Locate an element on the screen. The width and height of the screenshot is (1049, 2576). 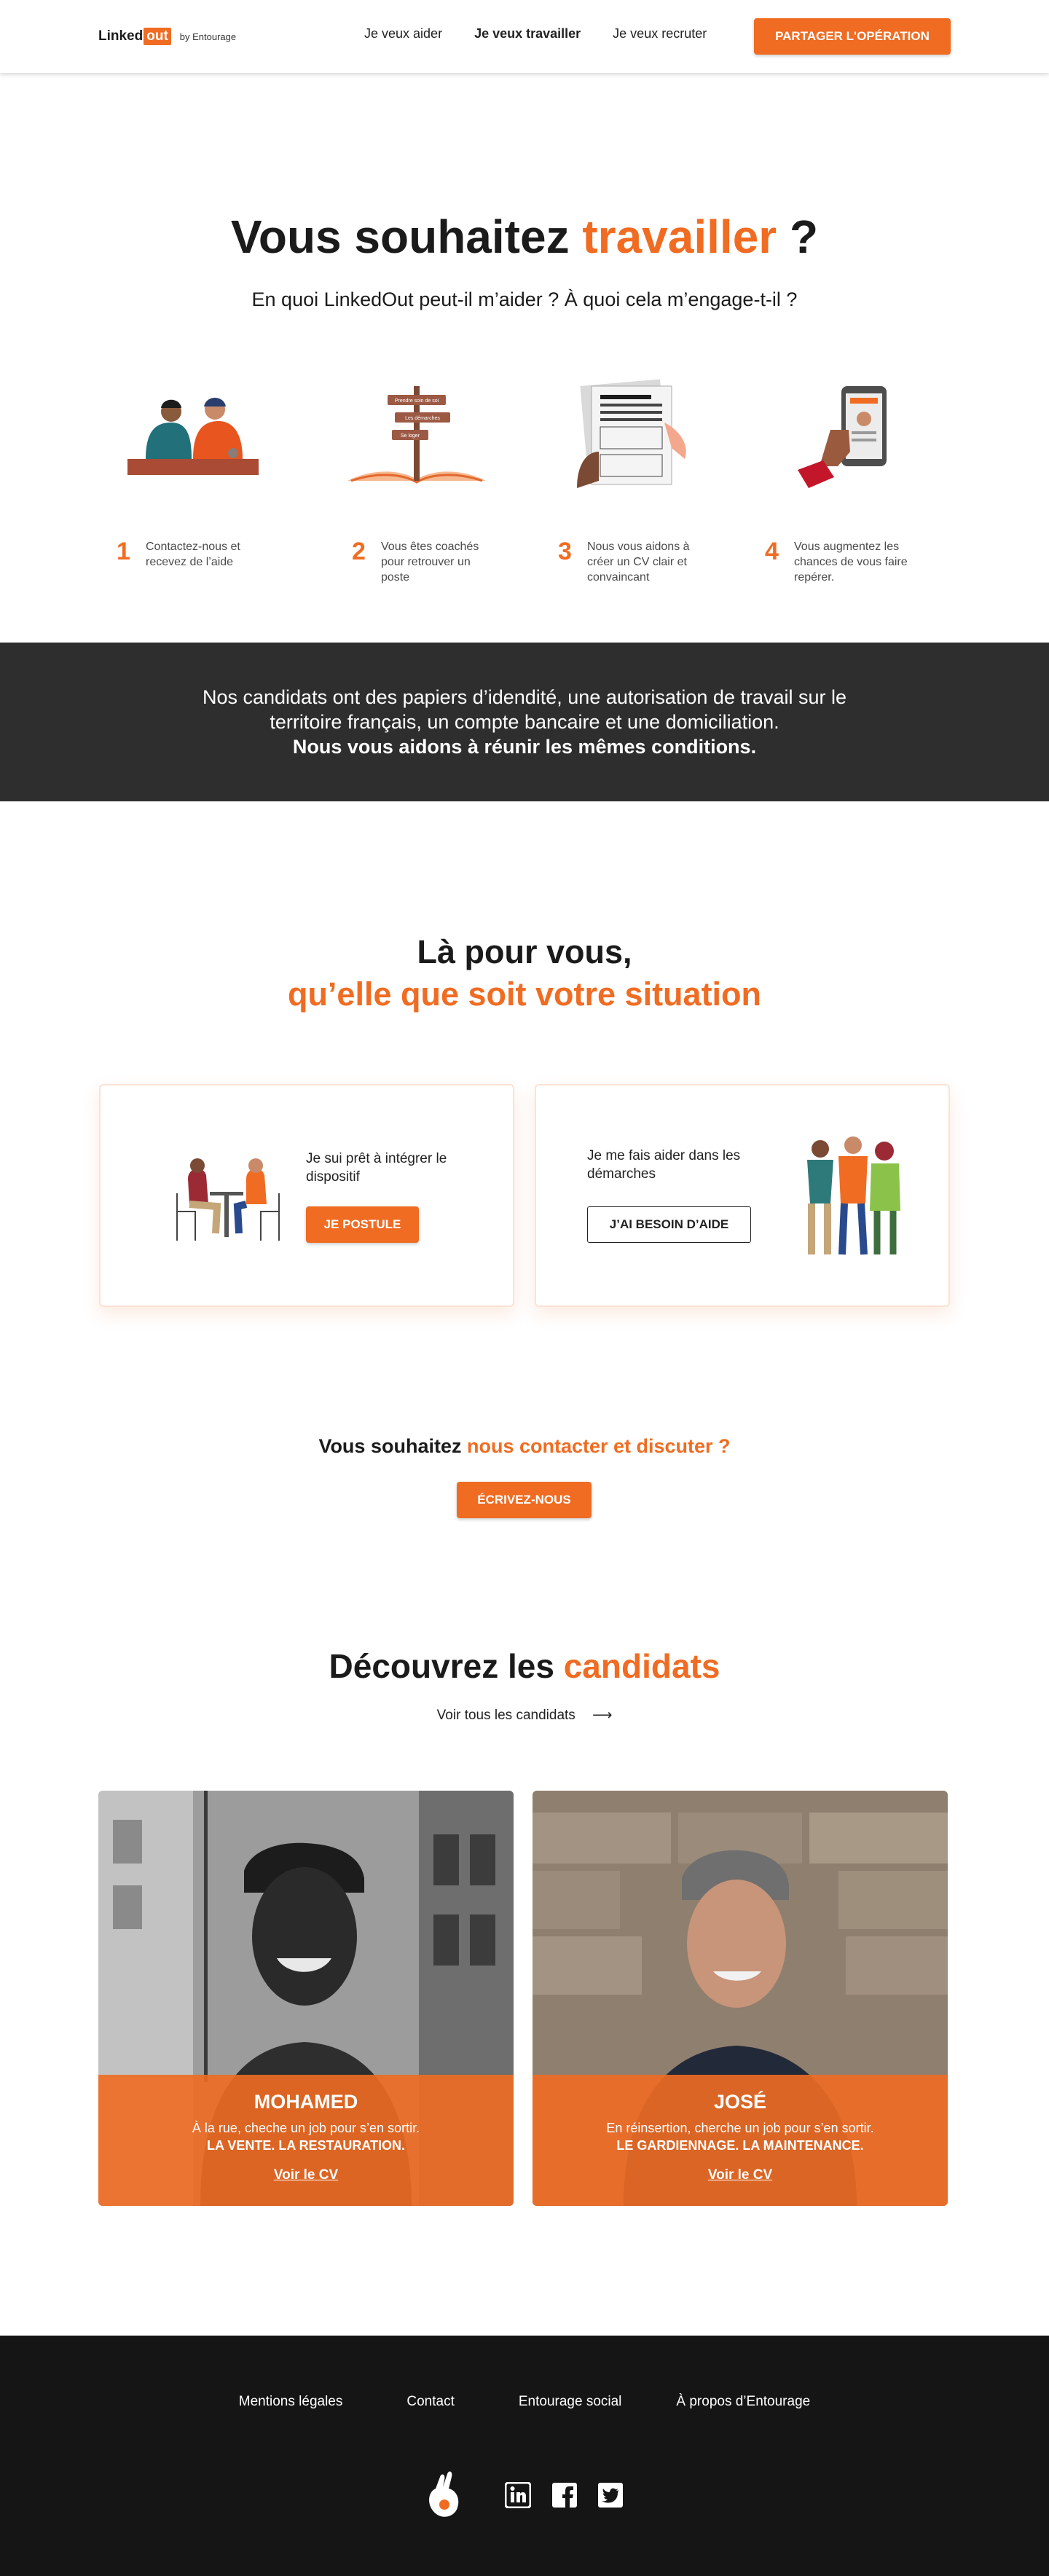
help-card-text: Je me fais aider dans les démarches is located at coordinates (664, 1165).